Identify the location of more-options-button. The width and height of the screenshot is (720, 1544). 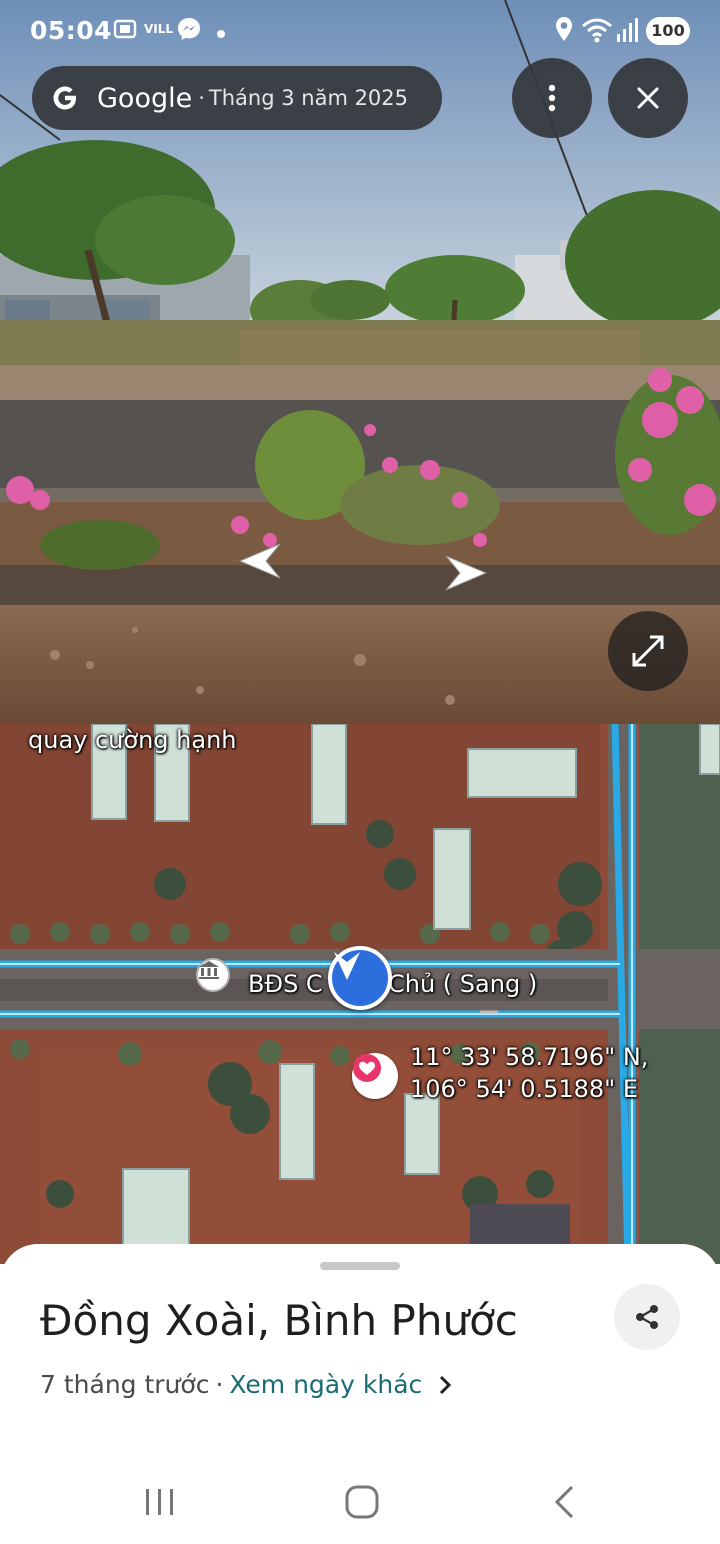
(552, 98).